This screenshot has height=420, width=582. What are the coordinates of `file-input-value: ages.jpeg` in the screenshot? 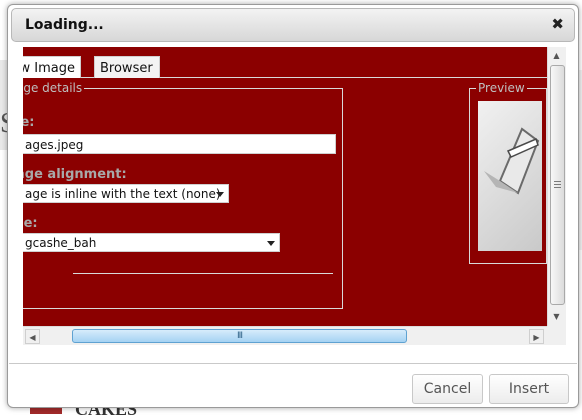 It's located at (54, 145).